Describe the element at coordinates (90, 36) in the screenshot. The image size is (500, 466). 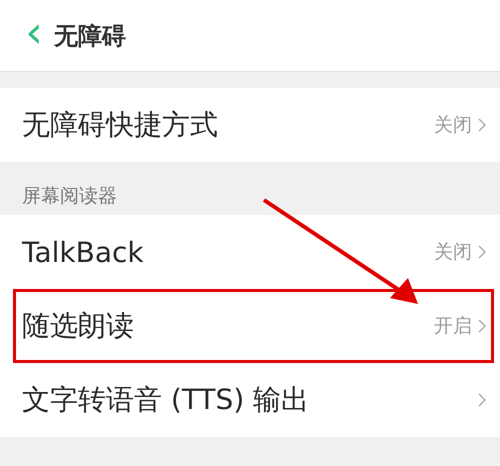
I see `page-title: 无障碍` at that location.